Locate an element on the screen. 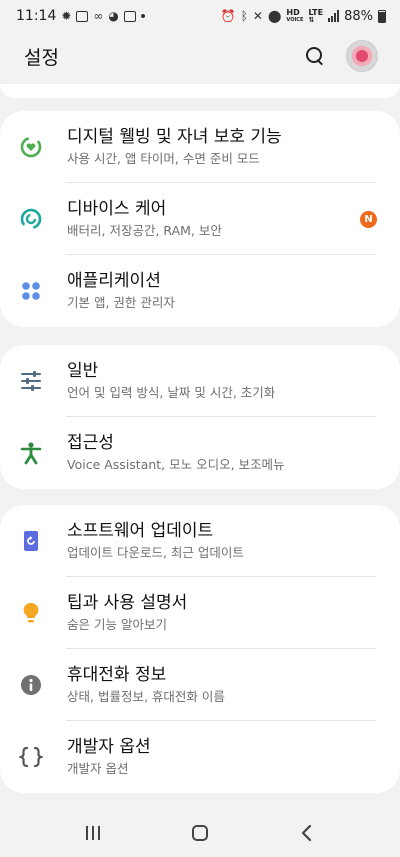  link-notification-icon: ∞ is located at coordinates (98, 16).